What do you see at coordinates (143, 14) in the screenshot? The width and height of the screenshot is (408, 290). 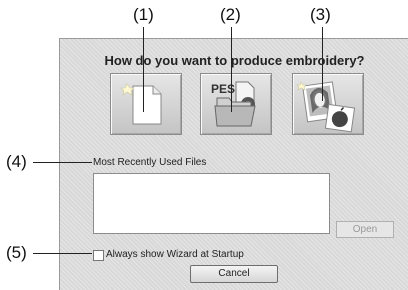 I see `callout-1: (1)` at bounding box center [143, 14].